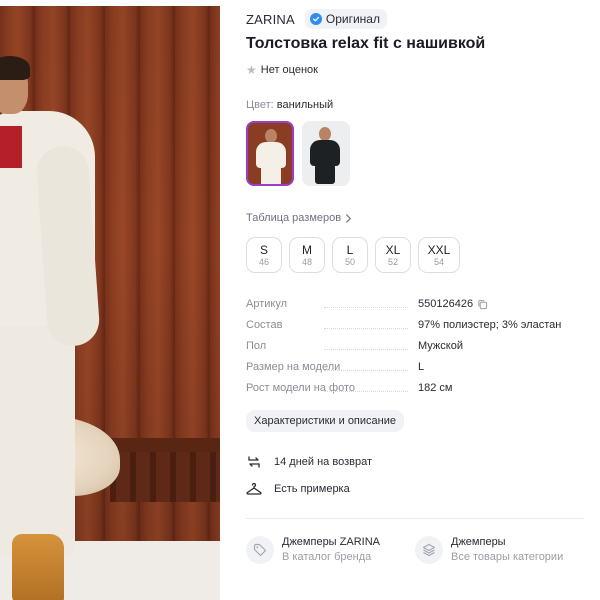  I want to click on size-button-l: L 50, so click(350, 255).